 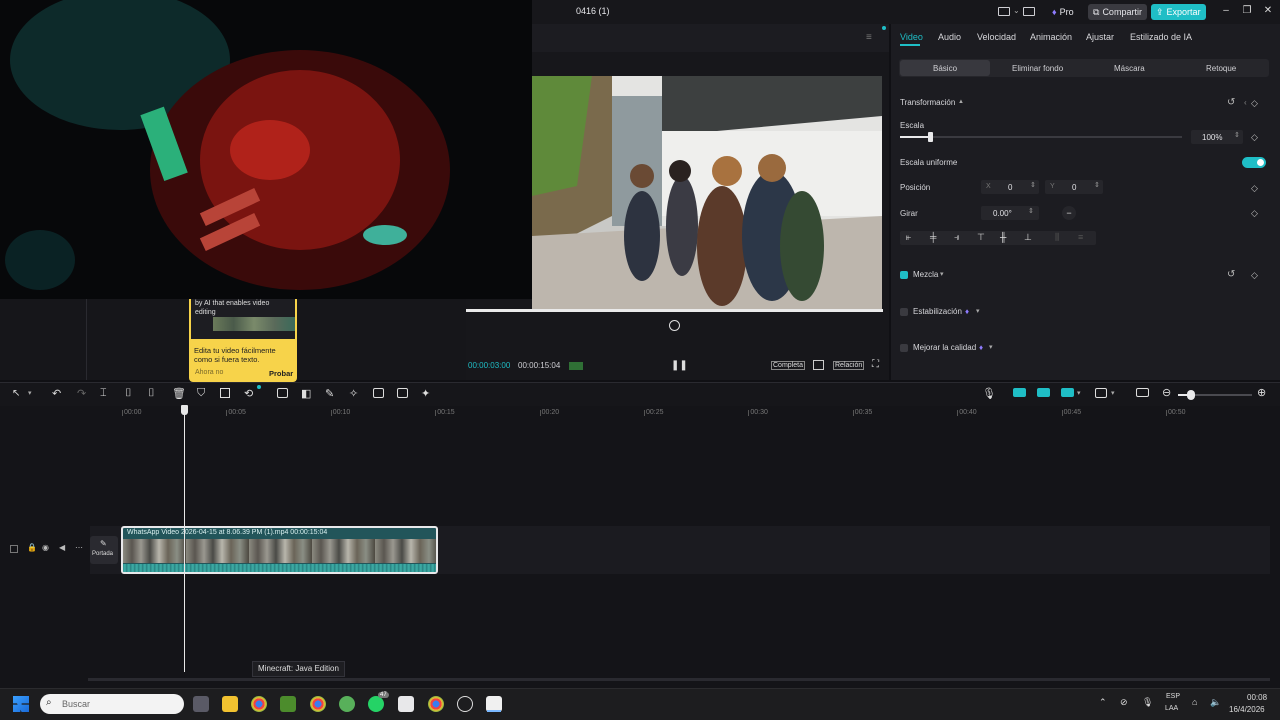 I want to click on volume-icon, so click(x=674, y=325).